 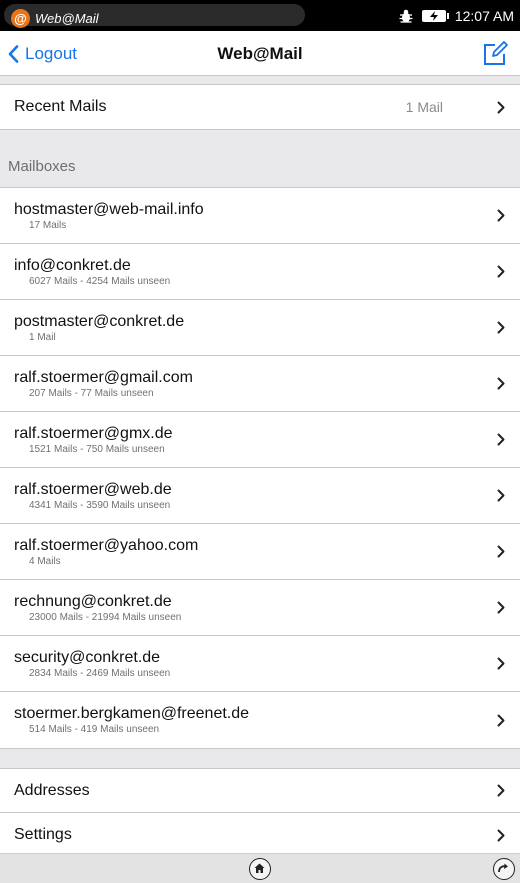 What do you see at coordinates (72, 265) in the screenshot?
I see `mailbox-address: info@conkret.de` at bounding box center [72, 265].